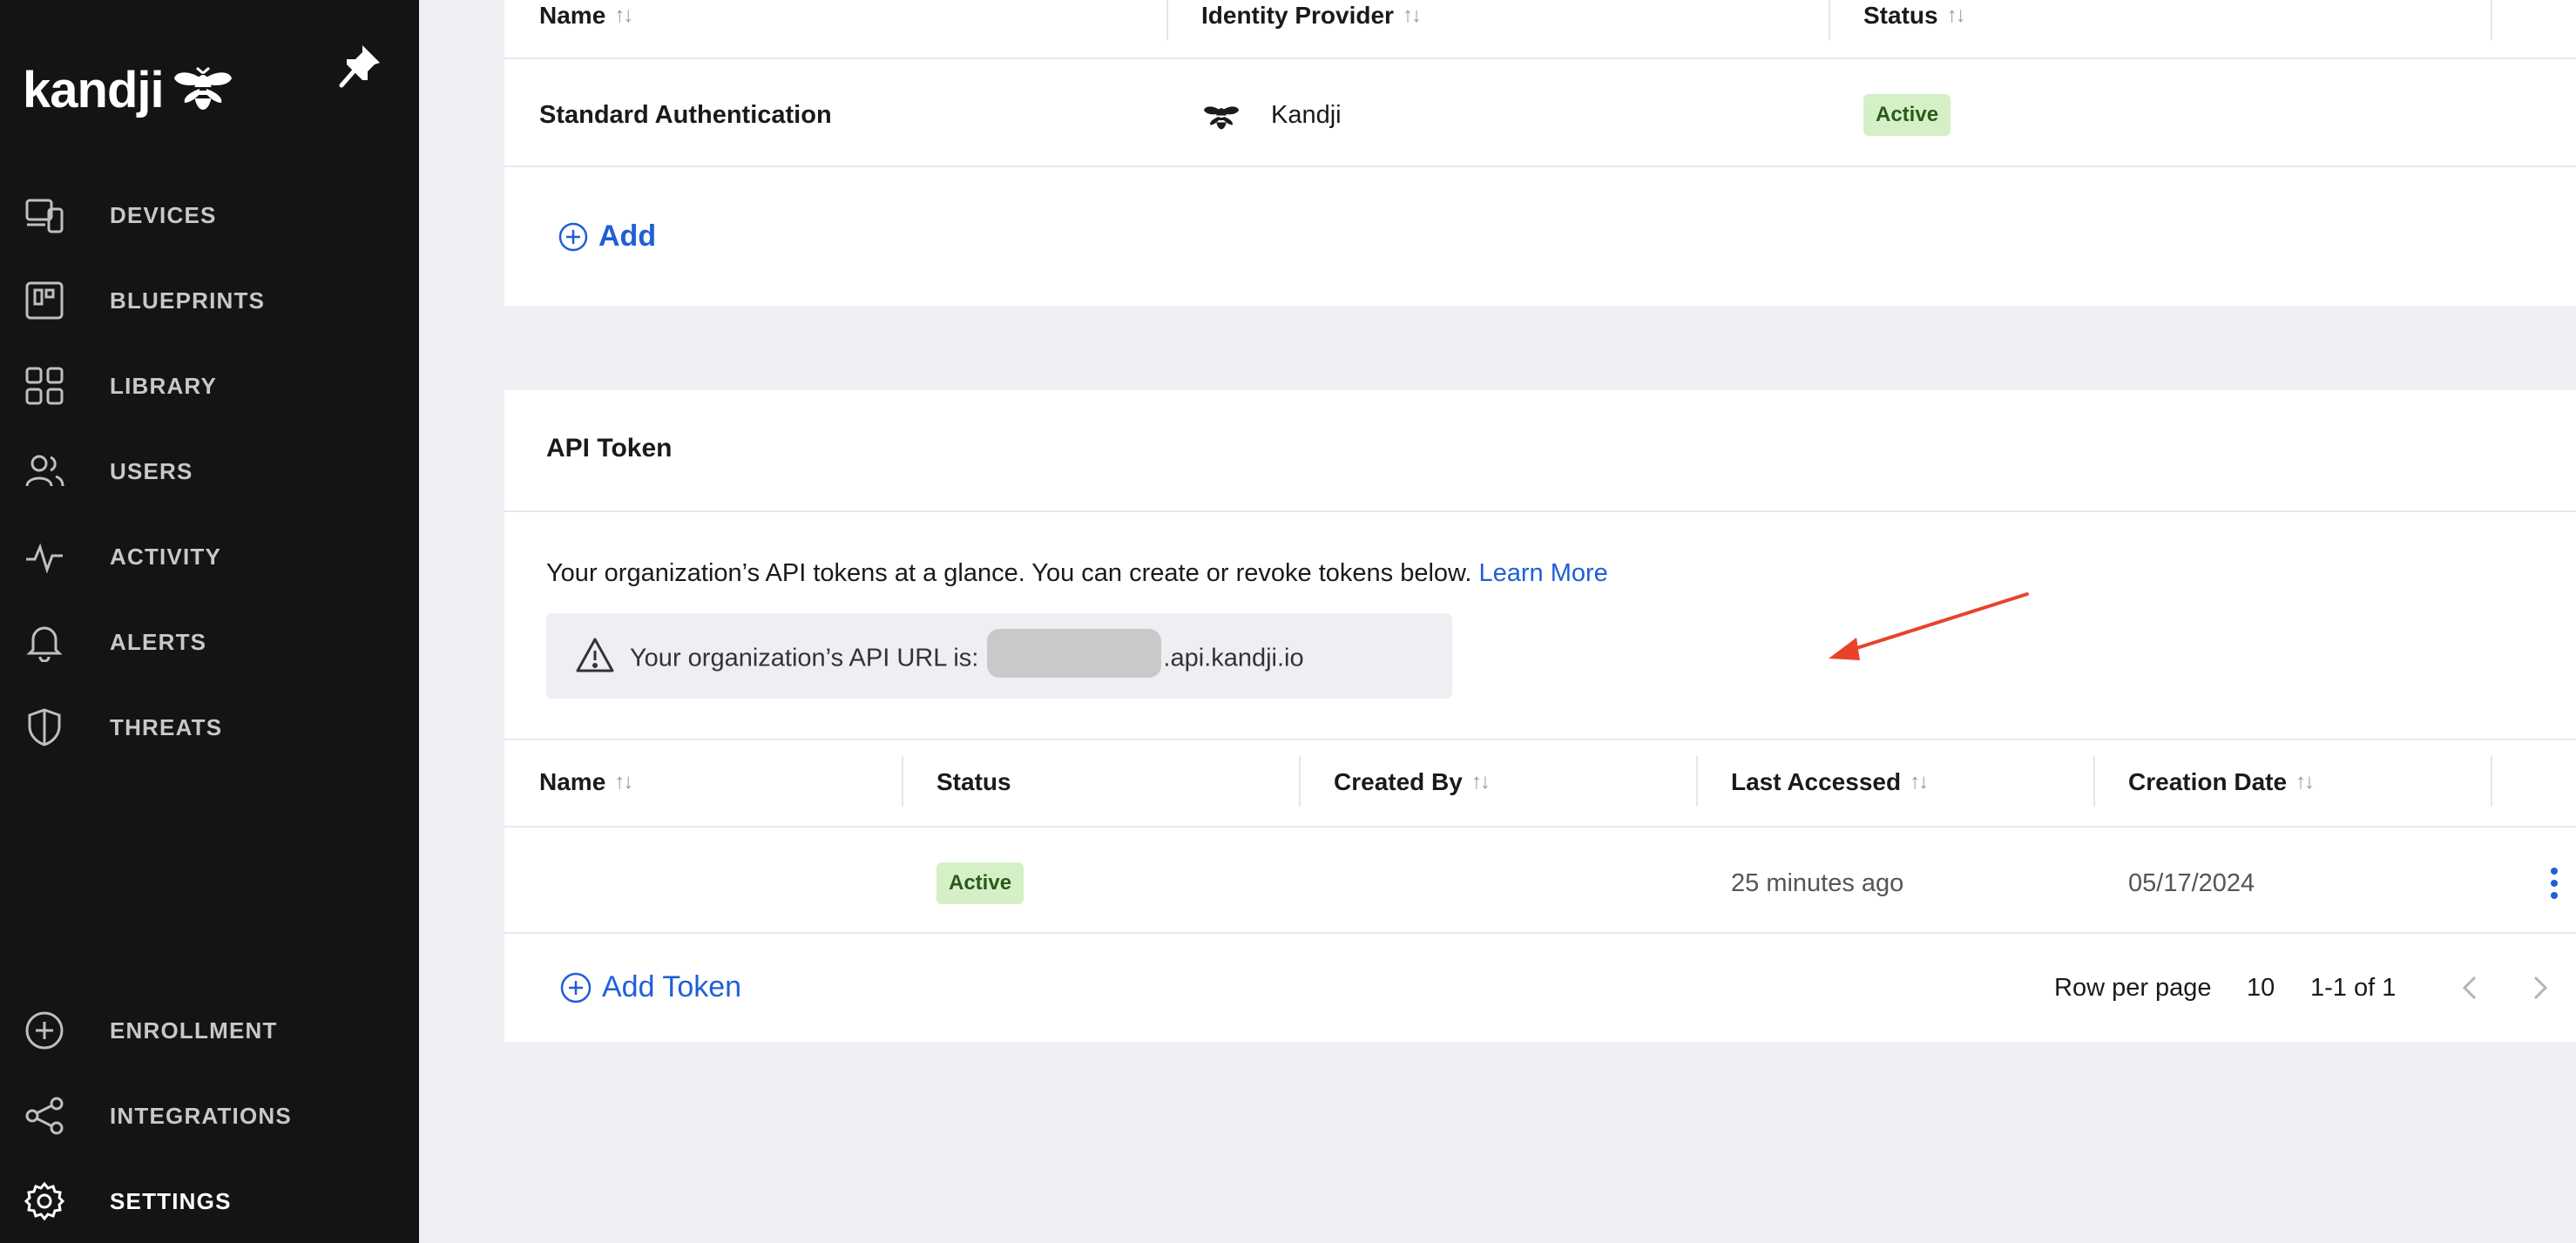 This screenshot has width=2576, height=1243. What do you see at coordinates (209, 471) in the screenshot?
I see `nav-users: USERS` at bounding box center [209, 471].